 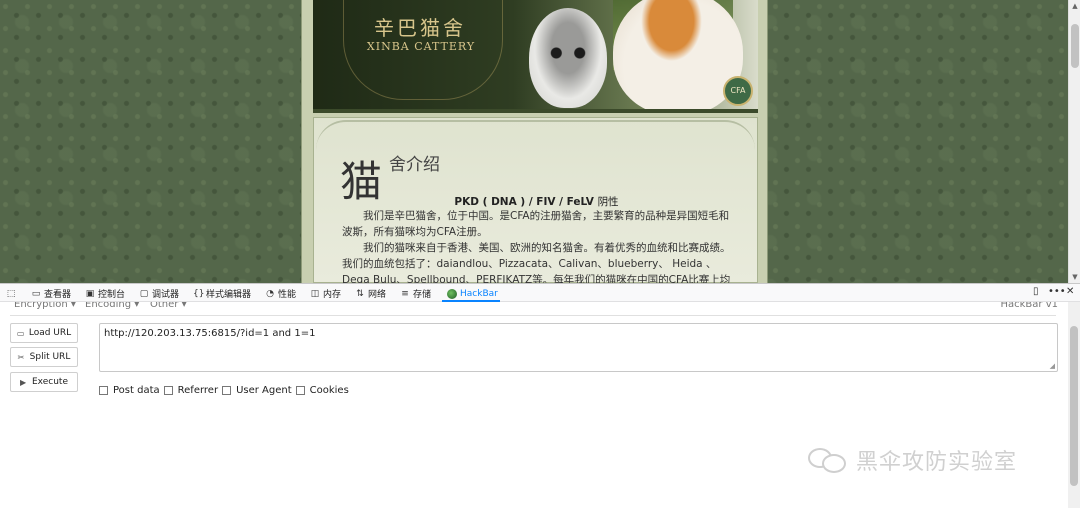 I want to click on debugger-icon: ▢, so click(x=144, y=293).